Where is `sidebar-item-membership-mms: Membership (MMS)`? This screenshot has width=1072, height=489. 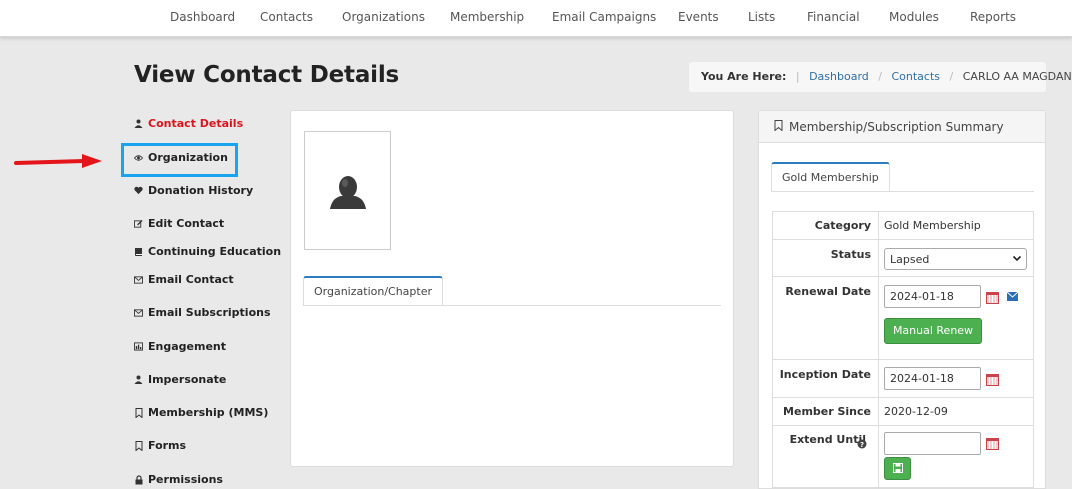 sidebar-item-membership-mms: Membership (MMS) is located at coordinates (201, 412).